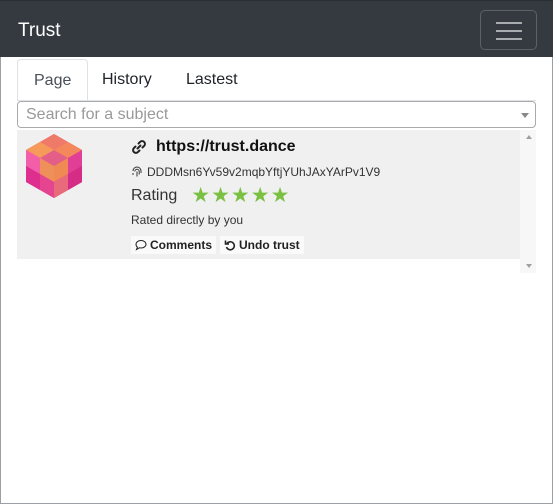  Describe the element at coordinates (54, 166) in the screenshot. I see `identicon-avatar` at that location.